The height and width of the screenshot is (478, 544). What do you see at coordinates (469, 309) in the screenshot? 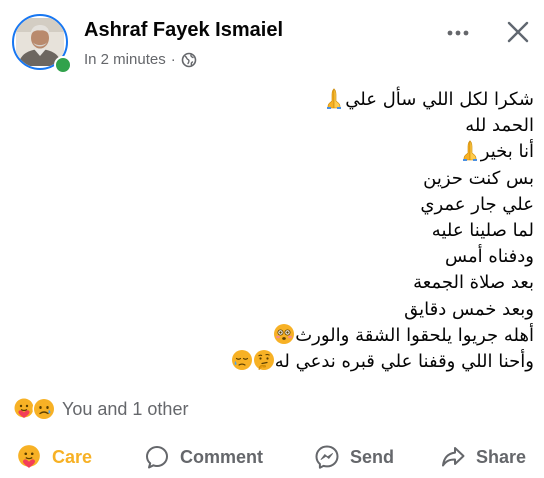
I see `post-text-line-content: وبعد خمس دقايق` at bounding box center [469, 309].